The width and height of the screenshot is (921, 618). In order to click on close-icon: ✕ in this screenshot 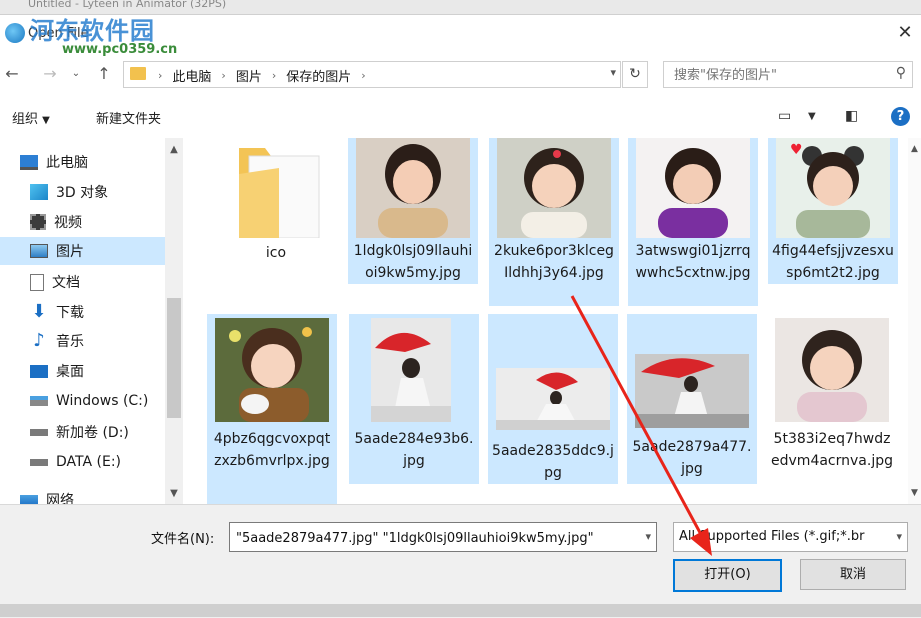, I will do `click(905, 33)`.